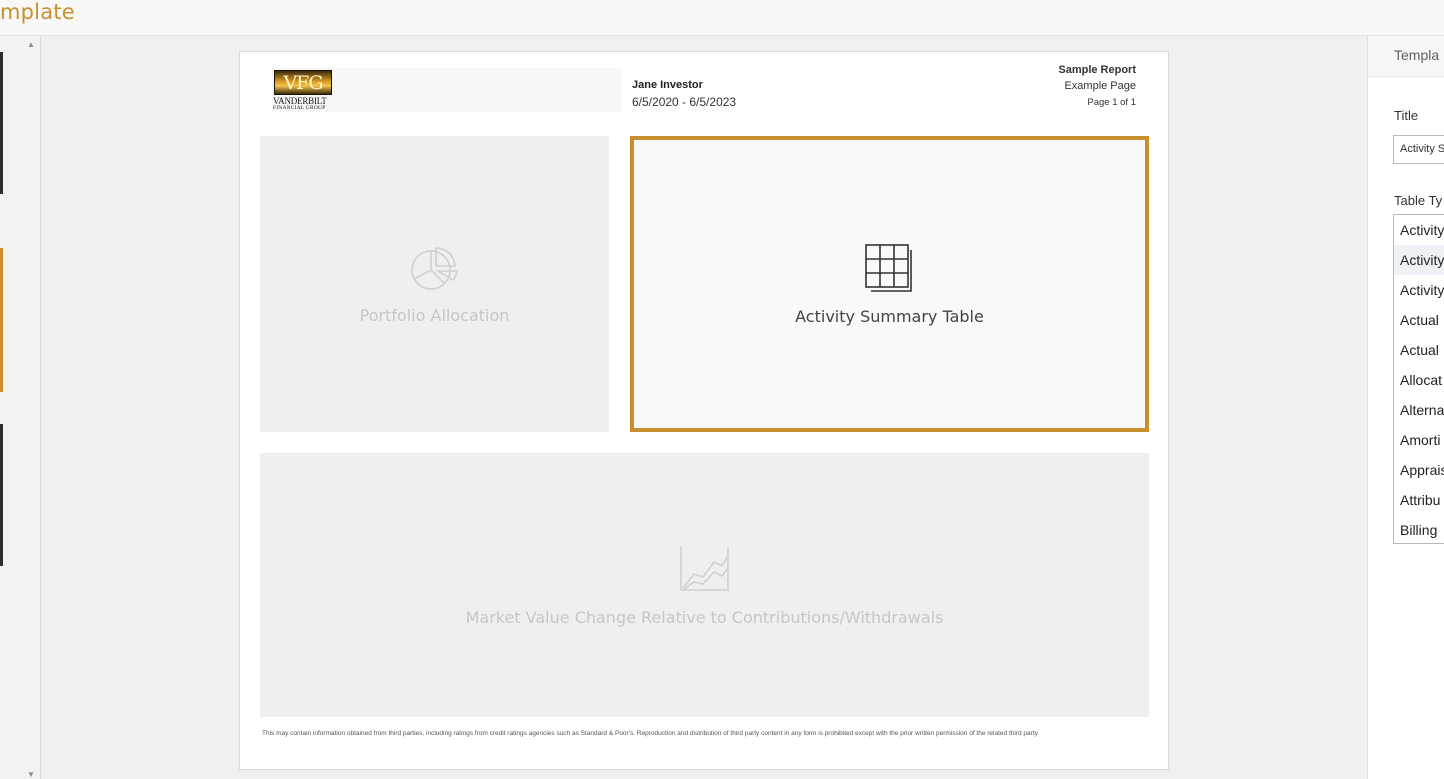  I want to click on report-header-right: Sample Report Example Page Page 1 of 1, so click(1097, 87).